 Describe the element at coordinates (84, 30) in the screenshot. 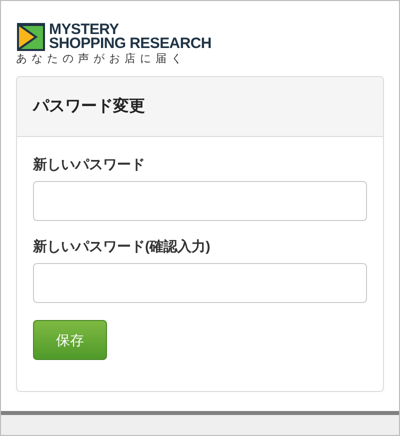

I see `brand-name: MYSTERY` at that location.